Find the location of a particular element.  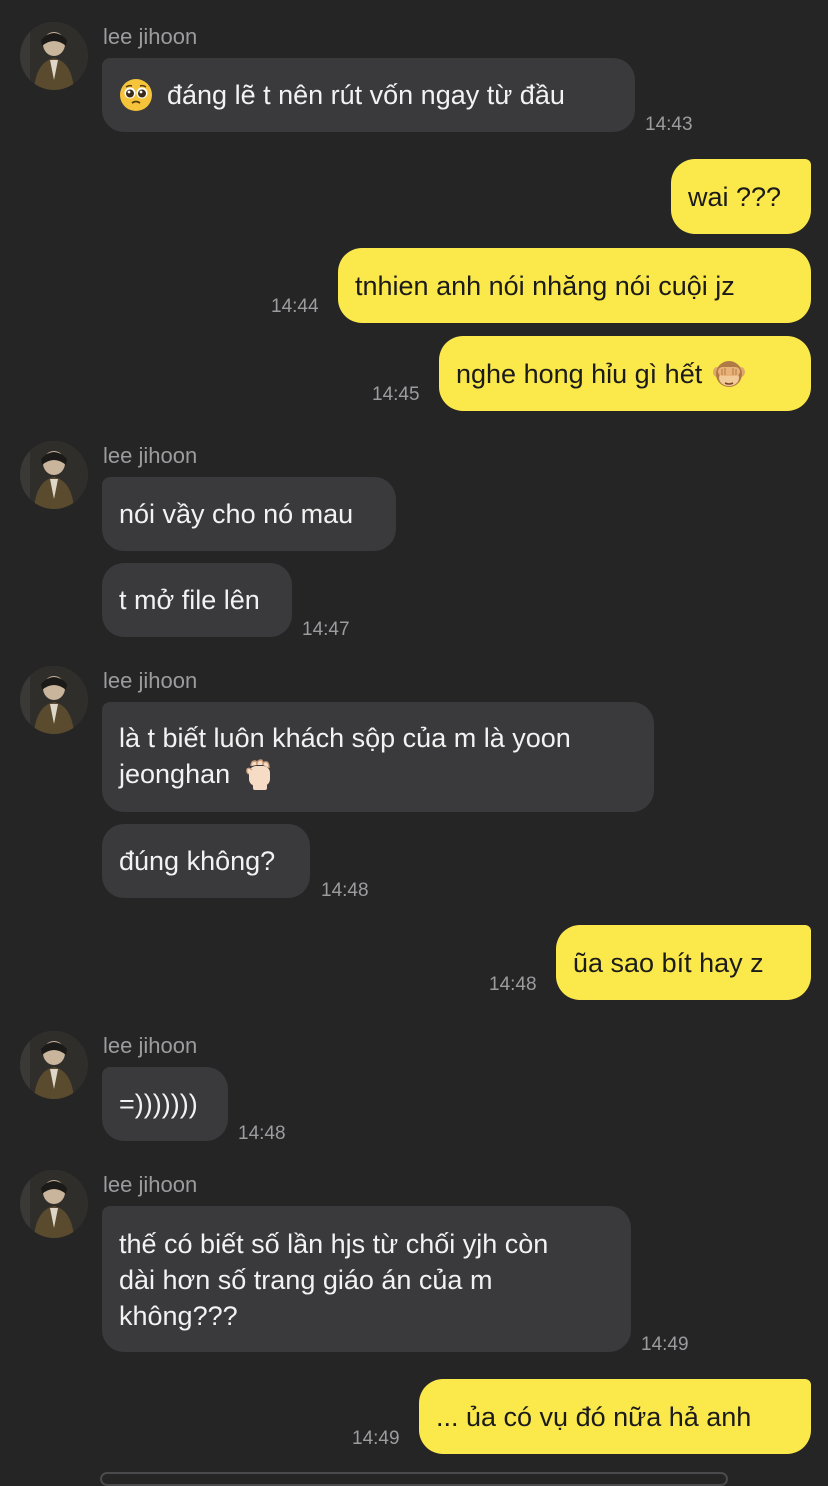

message-bubble-outgoing: ũa sao bít hay z is located at coordinates (683, 962).